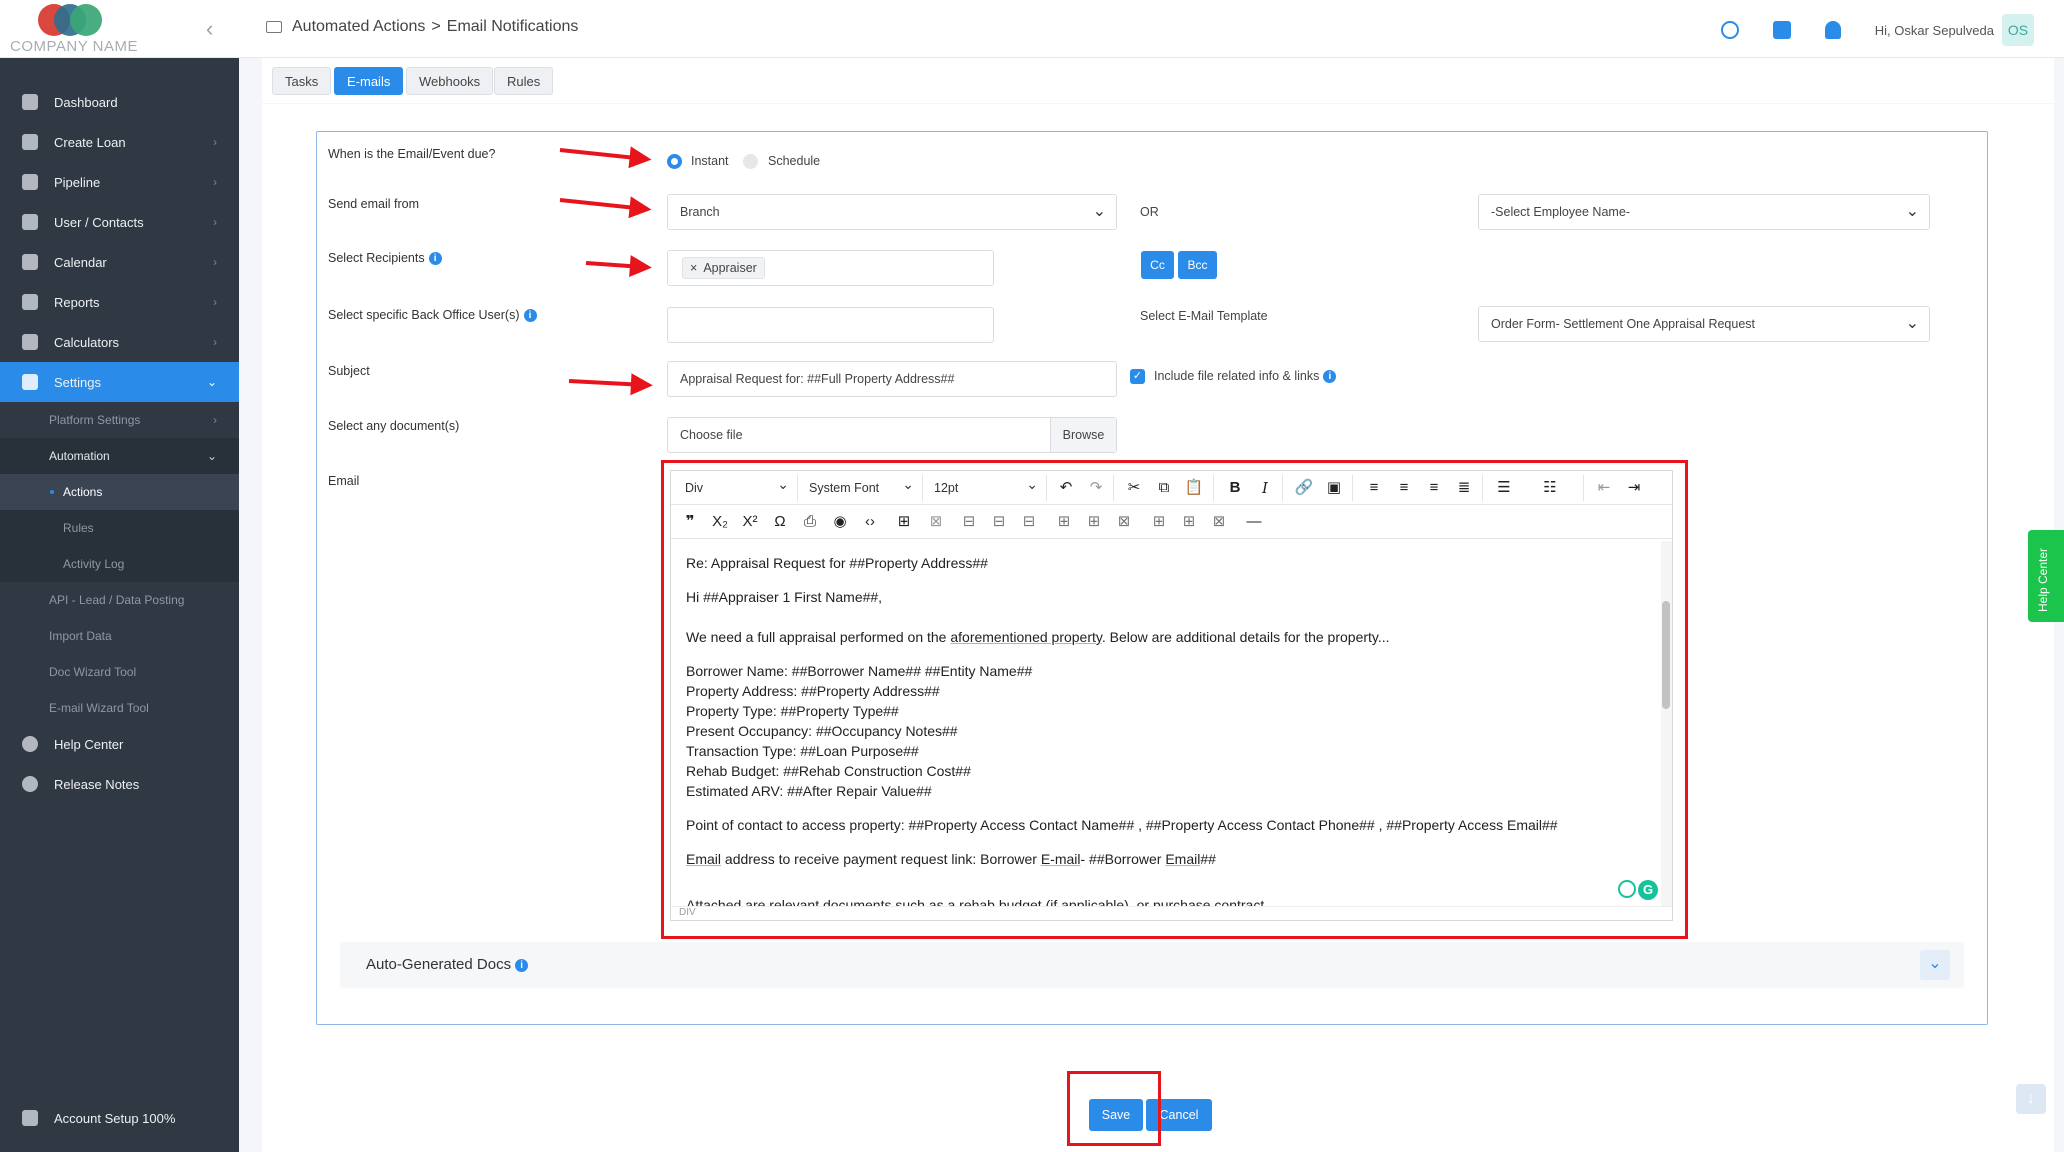 The image size is (2064, 1152). Describe the element at coordinates (119, 528) in the screenshot. I see `sidebar-item-rules: Rules` at that location.